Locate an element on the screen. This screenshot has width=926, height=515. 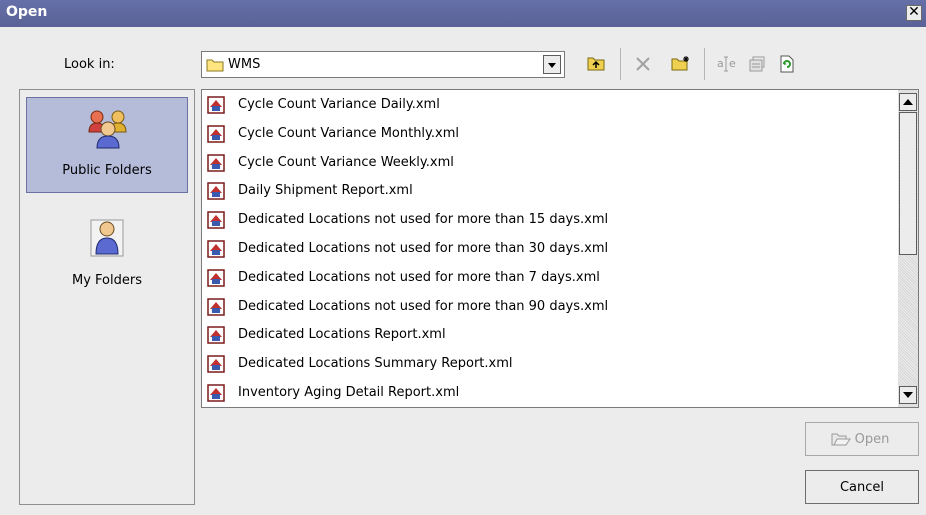
svg-text: e is located at coordinates (732, 63).